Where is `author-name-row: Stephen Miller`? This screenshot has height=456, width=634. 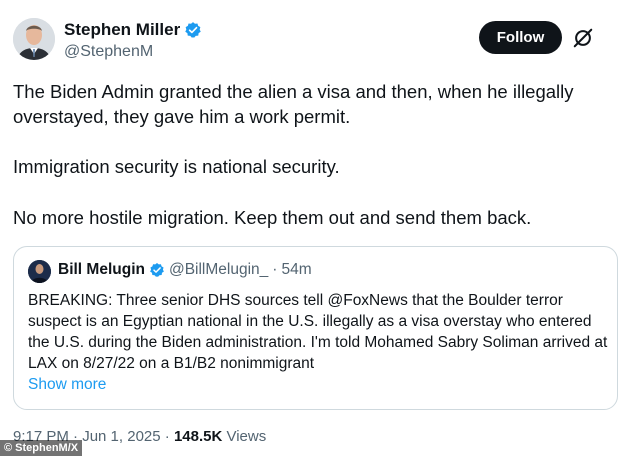 author-name-row: Stephen Miller is located at coordinates (133, 30).